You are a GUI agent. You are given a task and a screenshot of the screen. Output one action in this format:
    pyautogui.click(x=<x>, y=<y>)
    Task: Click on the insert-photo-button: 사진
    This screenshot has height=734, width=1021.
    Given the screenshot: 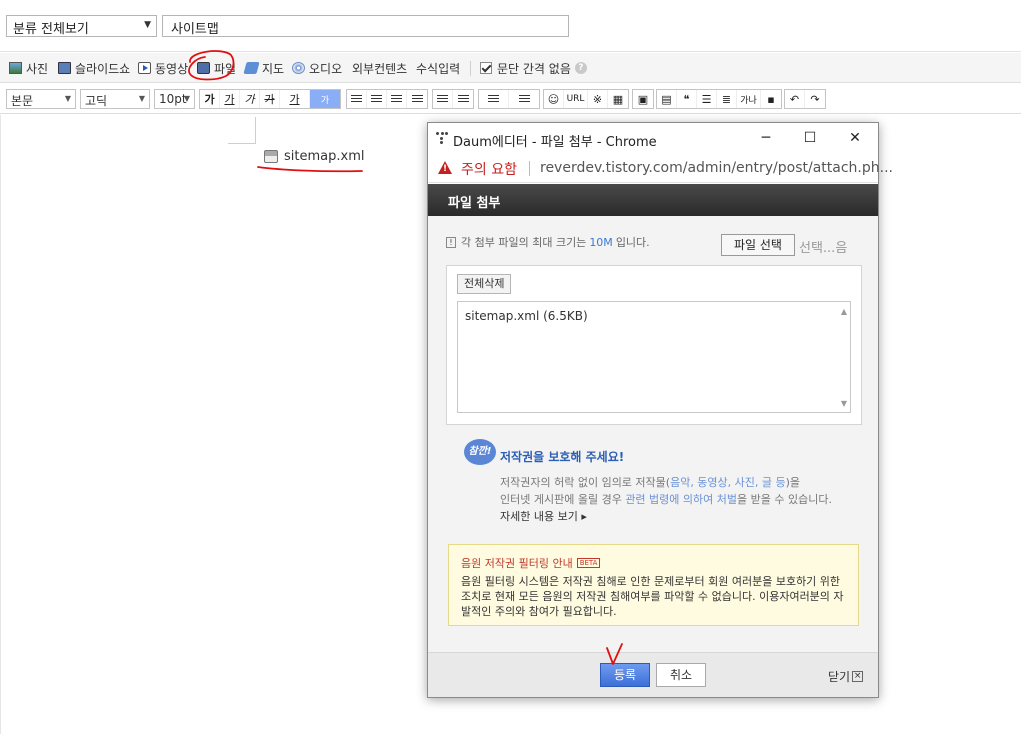 What is the action you would take?
    pyautogui.click(x=28, y=68)
    